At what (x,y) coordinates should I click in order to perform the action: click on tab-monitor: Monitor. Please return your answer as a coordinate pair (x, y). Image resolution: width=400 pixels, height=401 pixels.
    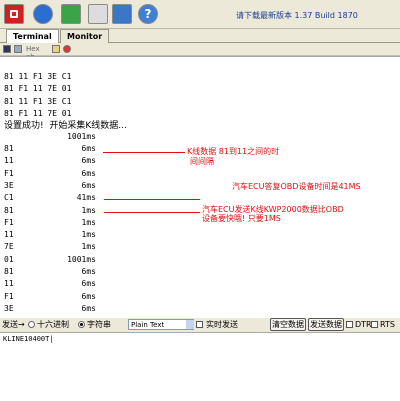
    Looking at the image, I should click on (85, 36).